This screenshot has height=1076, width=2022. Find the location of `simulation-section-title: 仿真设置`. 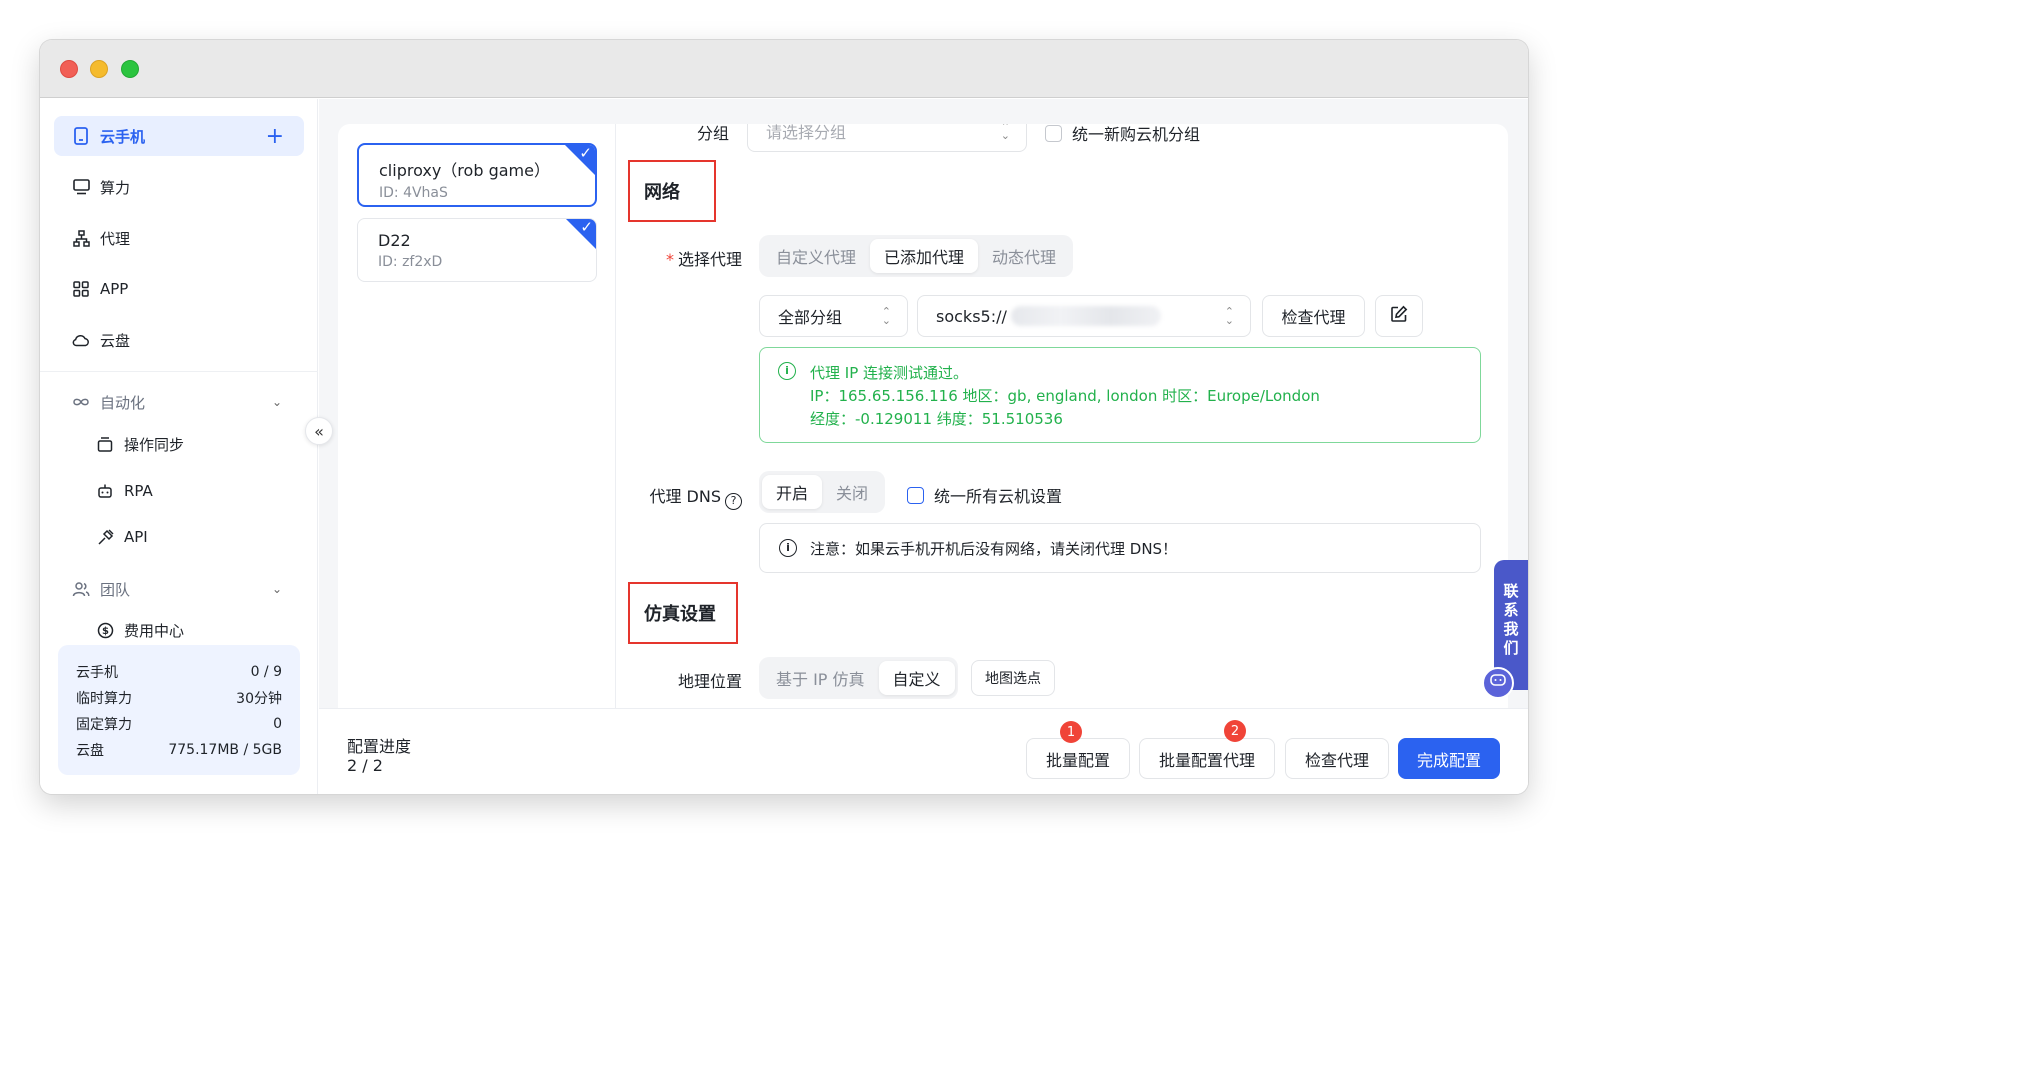

simulation-section-title: 仿真设置 is located at coordinates (683, 613).